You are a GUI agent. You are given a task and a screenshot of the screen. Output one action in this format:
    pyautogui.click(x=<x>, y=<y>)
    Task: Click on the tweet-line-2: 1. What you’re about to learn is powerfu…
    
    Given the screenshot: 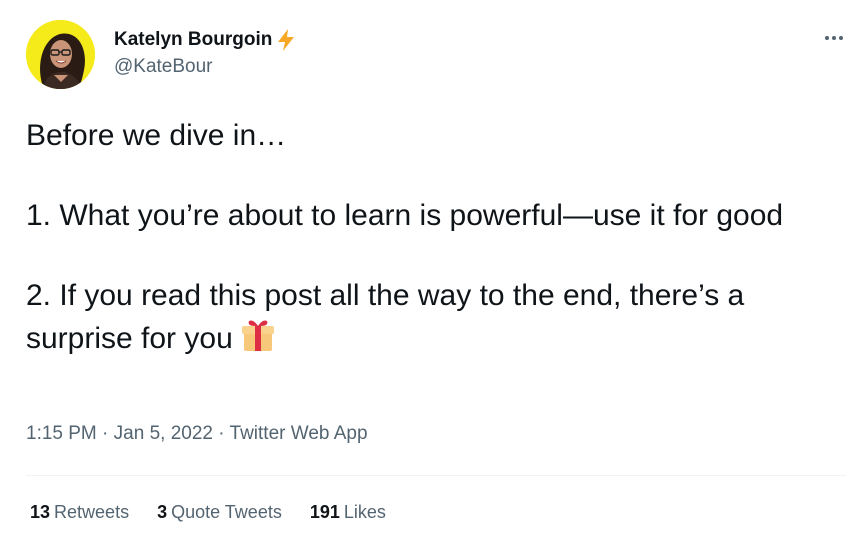 What is the action you would take?
    pyautogui.click(x=405, y=215)
    